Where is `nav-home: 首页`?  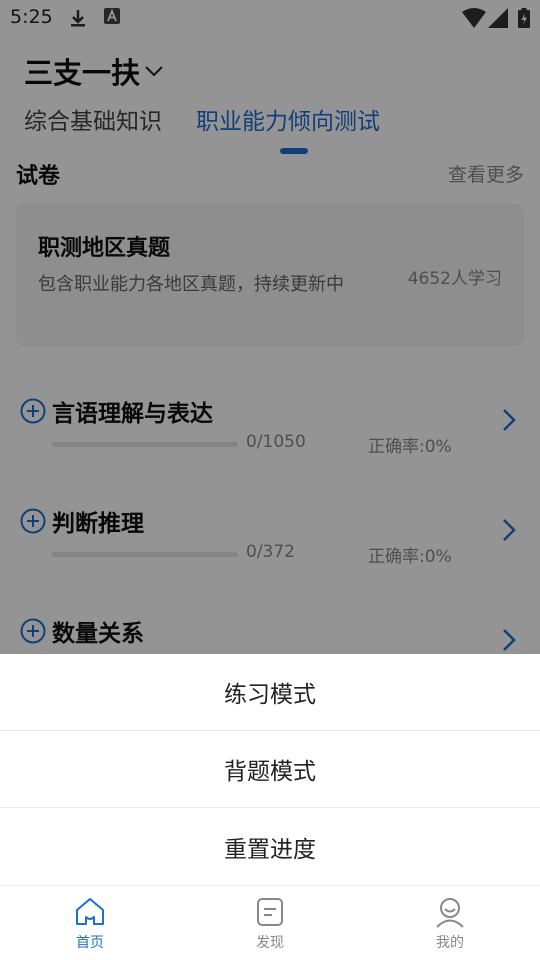
nav-home: 首页 is located at coordinates (90, 923).